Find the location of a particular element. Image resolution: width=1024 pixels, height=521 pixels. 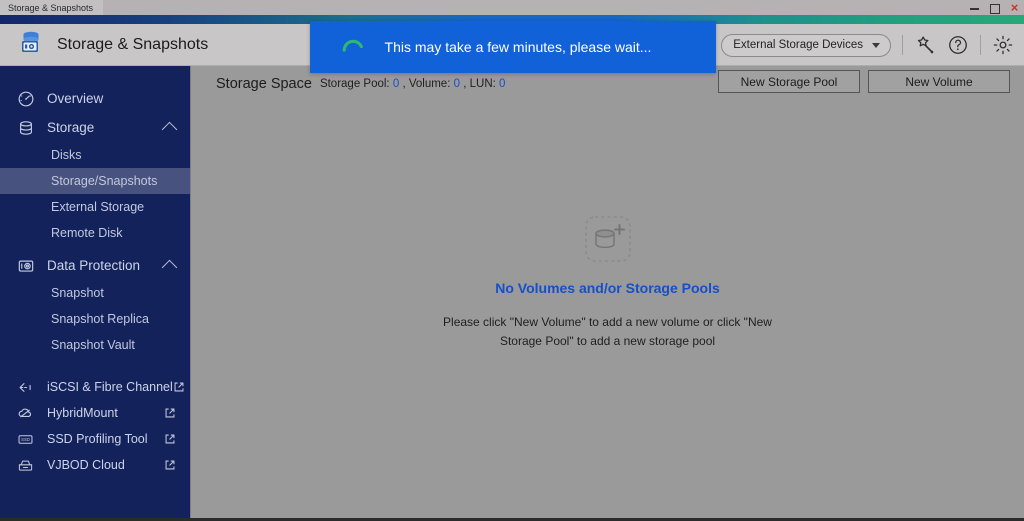

gear-icon is located at coordinates (1003, 45).